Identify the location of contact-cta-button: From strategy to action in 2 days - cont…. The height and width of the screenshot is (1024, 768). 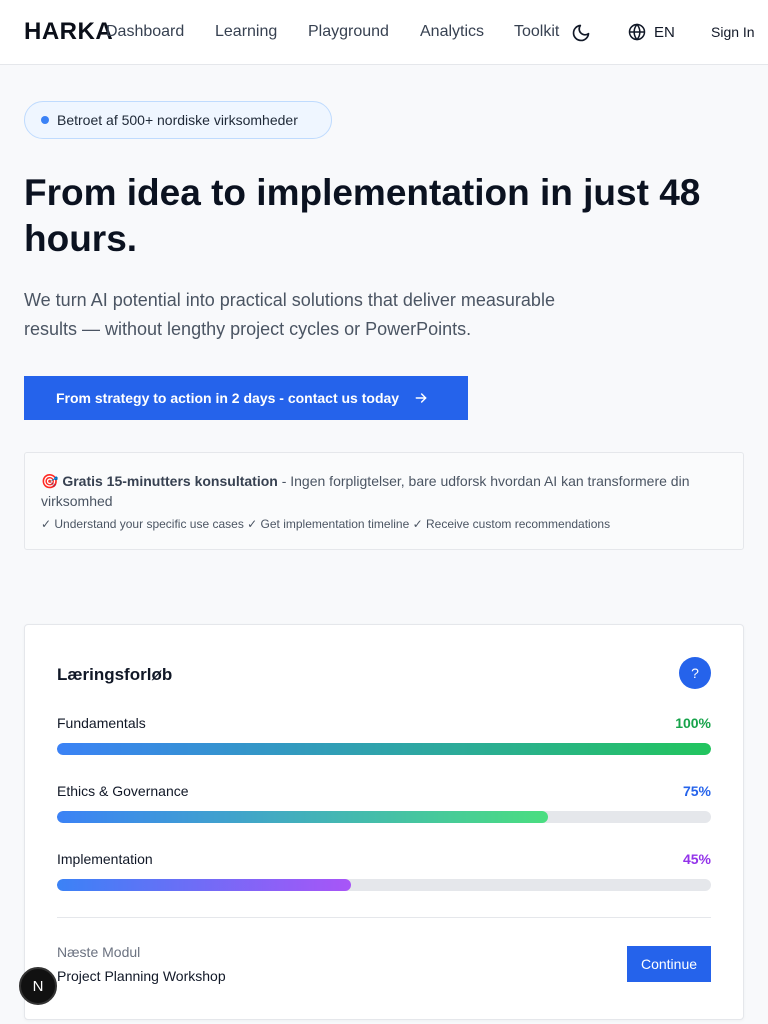
(246, 398).